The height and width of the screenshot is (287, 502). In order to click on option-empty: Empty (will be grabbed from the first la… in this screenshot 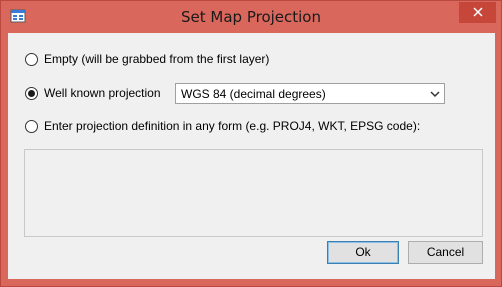, I will do `click(147, 59)`.